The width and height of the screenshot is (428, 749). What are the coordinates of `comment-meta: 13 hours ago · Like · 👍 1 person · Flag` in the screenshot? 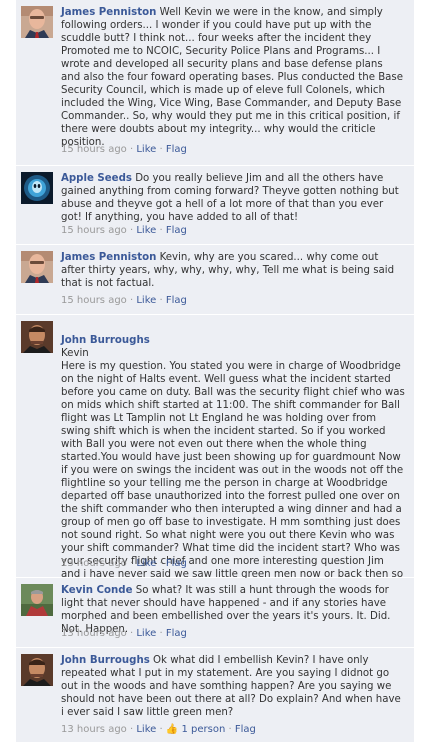 It's located at (158, 730).